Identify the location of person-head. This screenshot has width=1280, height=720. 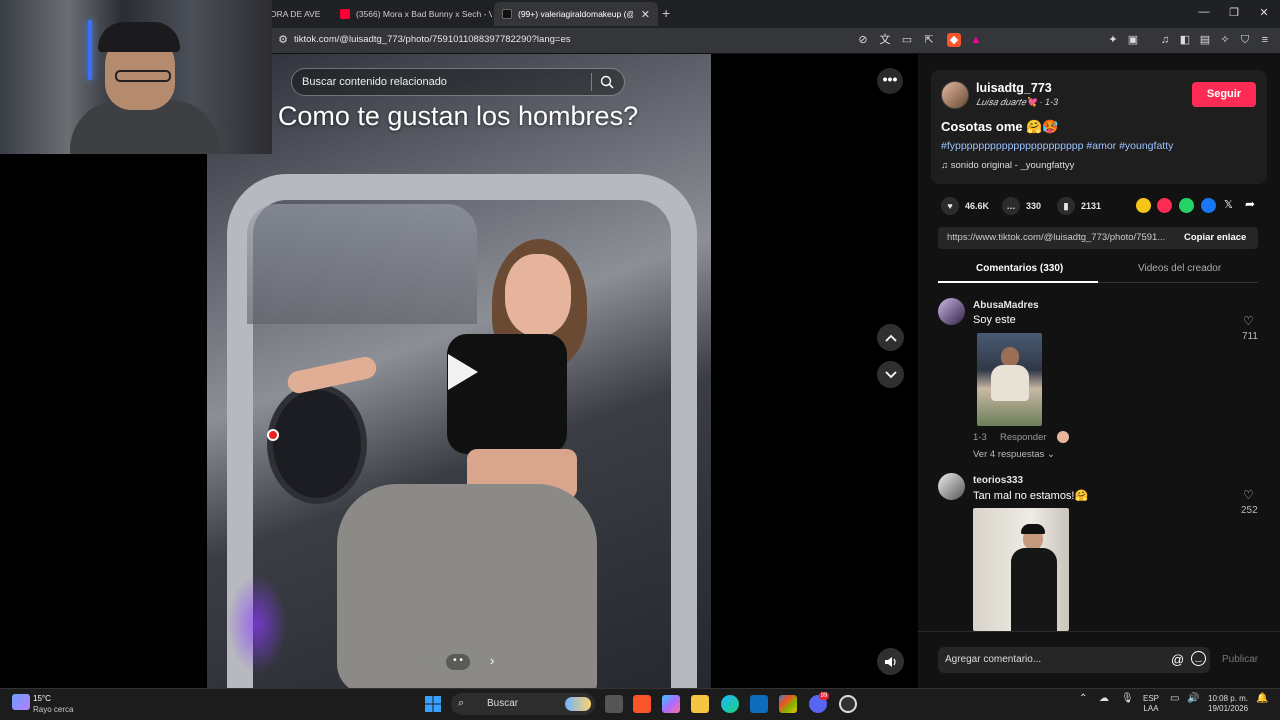
(1010, 357).